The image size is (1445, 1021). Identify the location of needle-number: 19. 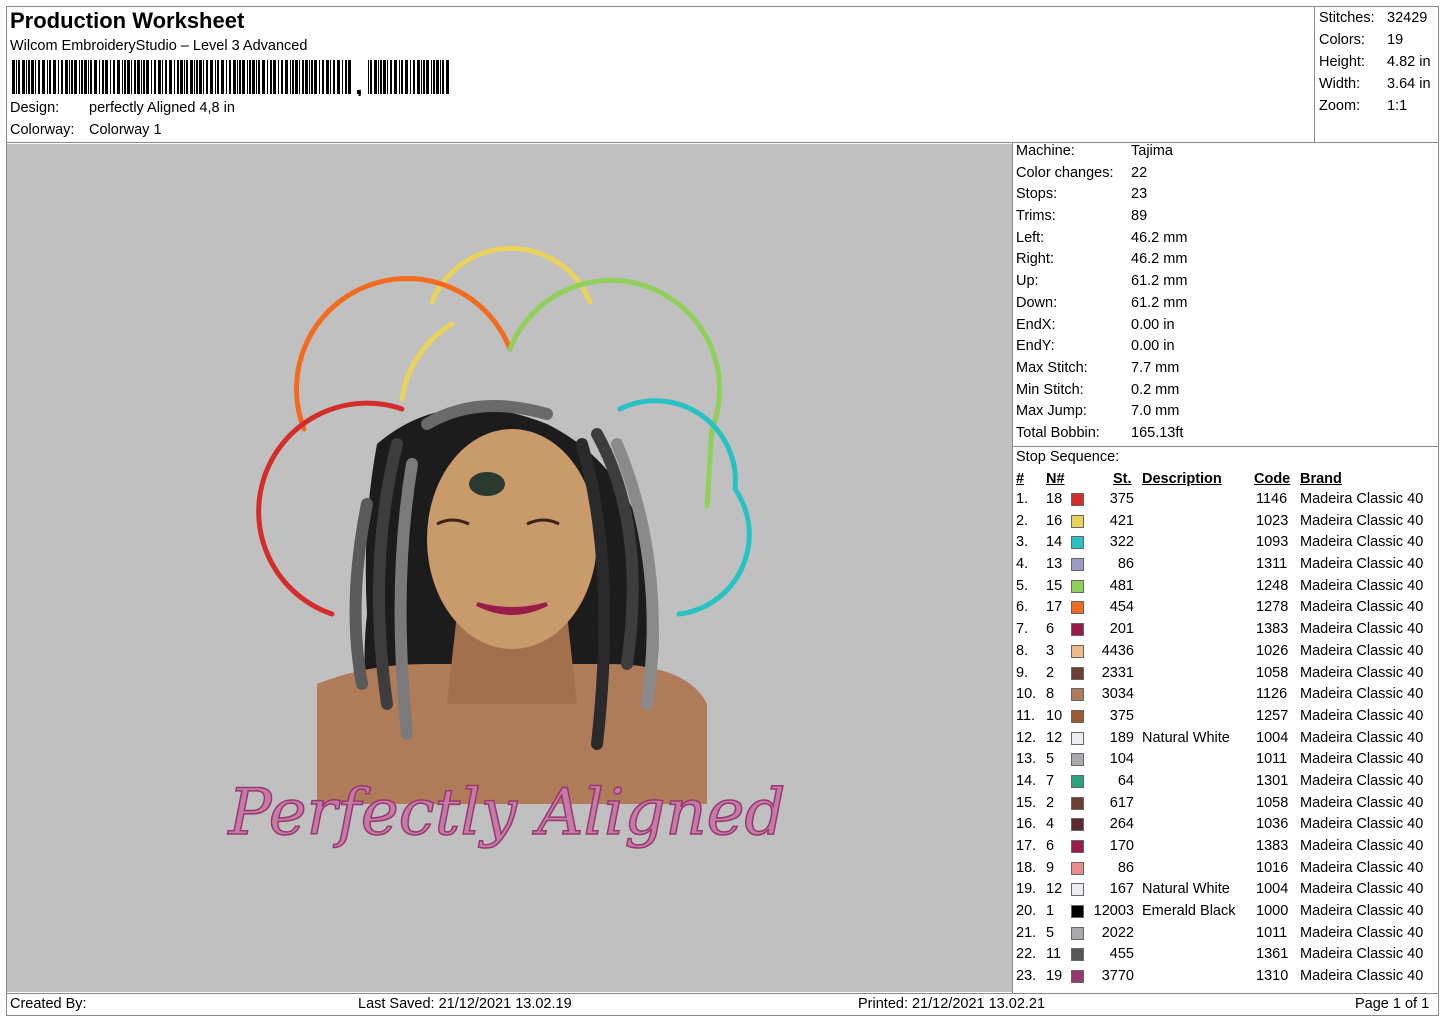
(1054, 976).